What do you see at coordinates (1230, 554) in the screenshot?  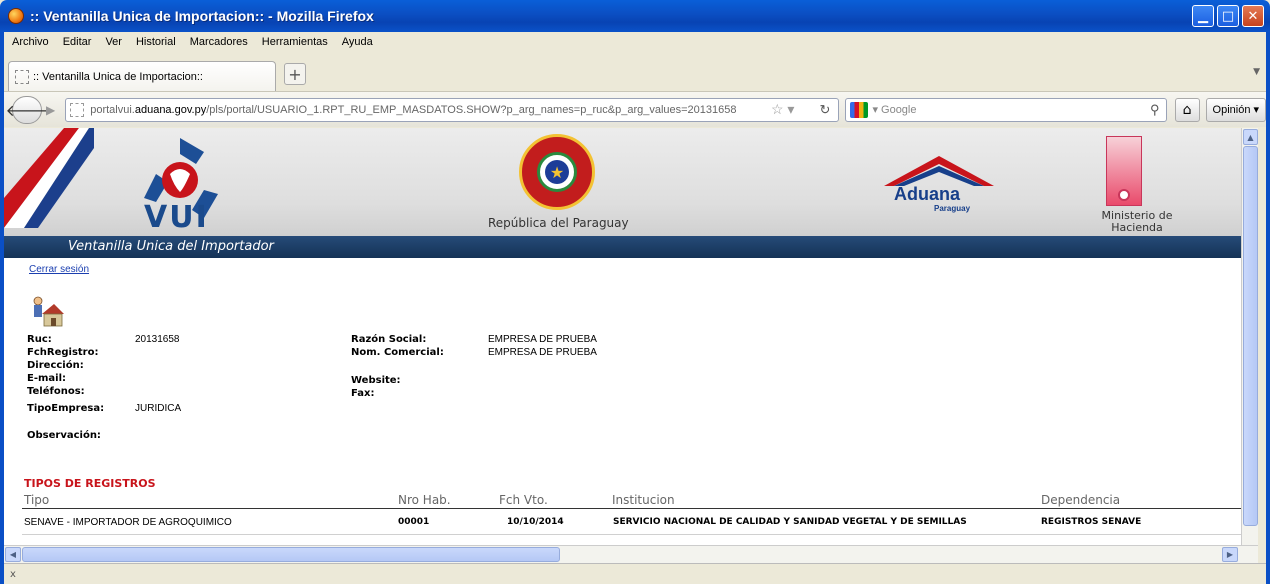 I see `scroll-right-icon: ▶` at bounding box center [1230, 554].